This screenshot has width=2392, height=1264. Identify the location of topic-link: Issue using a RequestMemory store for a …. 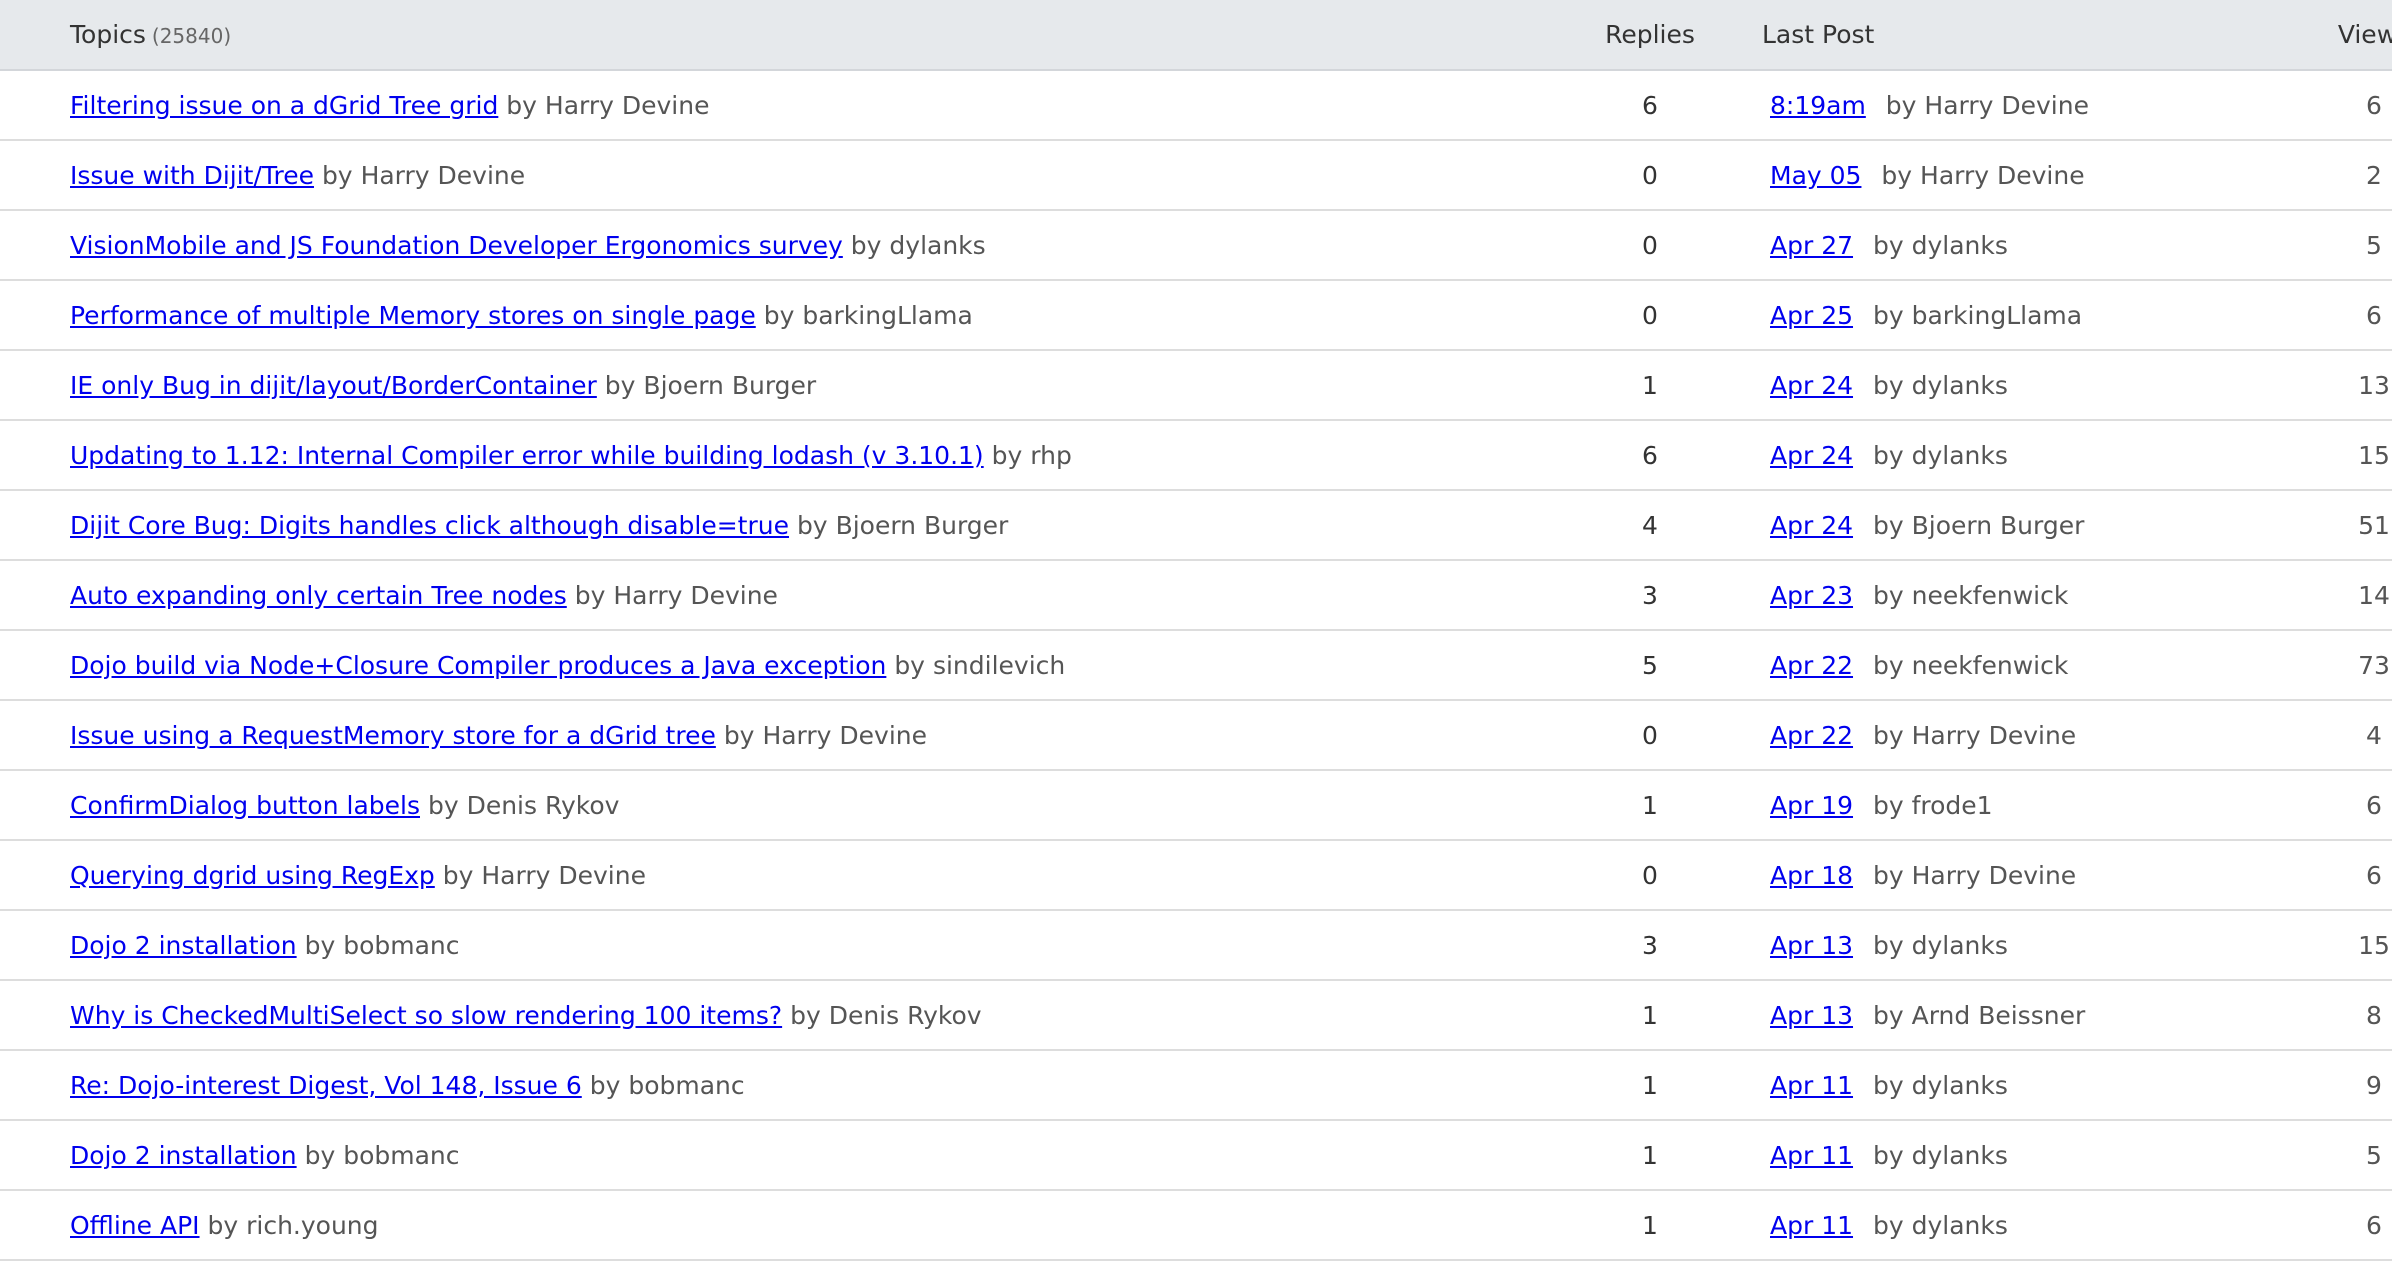
(393, 735).